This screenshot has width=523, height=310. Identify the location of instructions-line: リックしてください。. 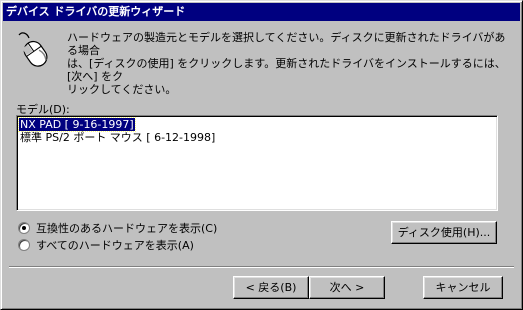
(122, 89).